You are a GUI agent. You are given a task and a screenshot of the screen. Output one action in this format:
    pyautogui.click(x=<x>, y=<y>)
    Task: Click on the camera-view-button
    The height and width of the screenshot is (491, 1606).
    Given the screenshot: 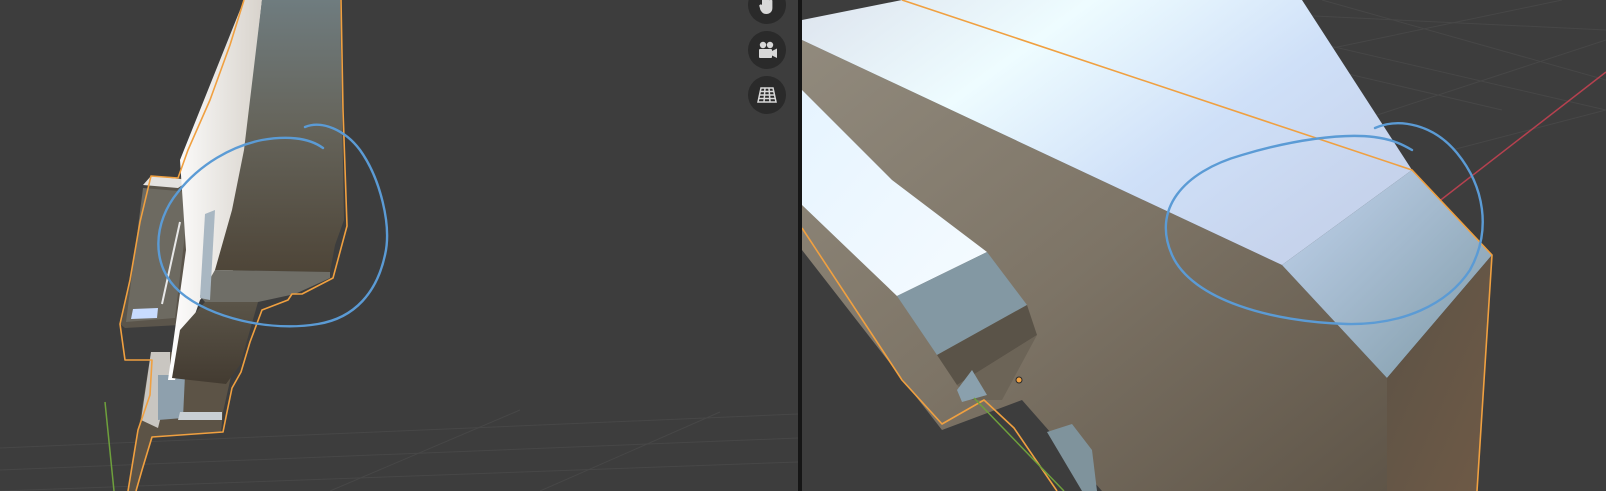 What is the action you would take?
    pyautogui.click(x=767, y=50)
    